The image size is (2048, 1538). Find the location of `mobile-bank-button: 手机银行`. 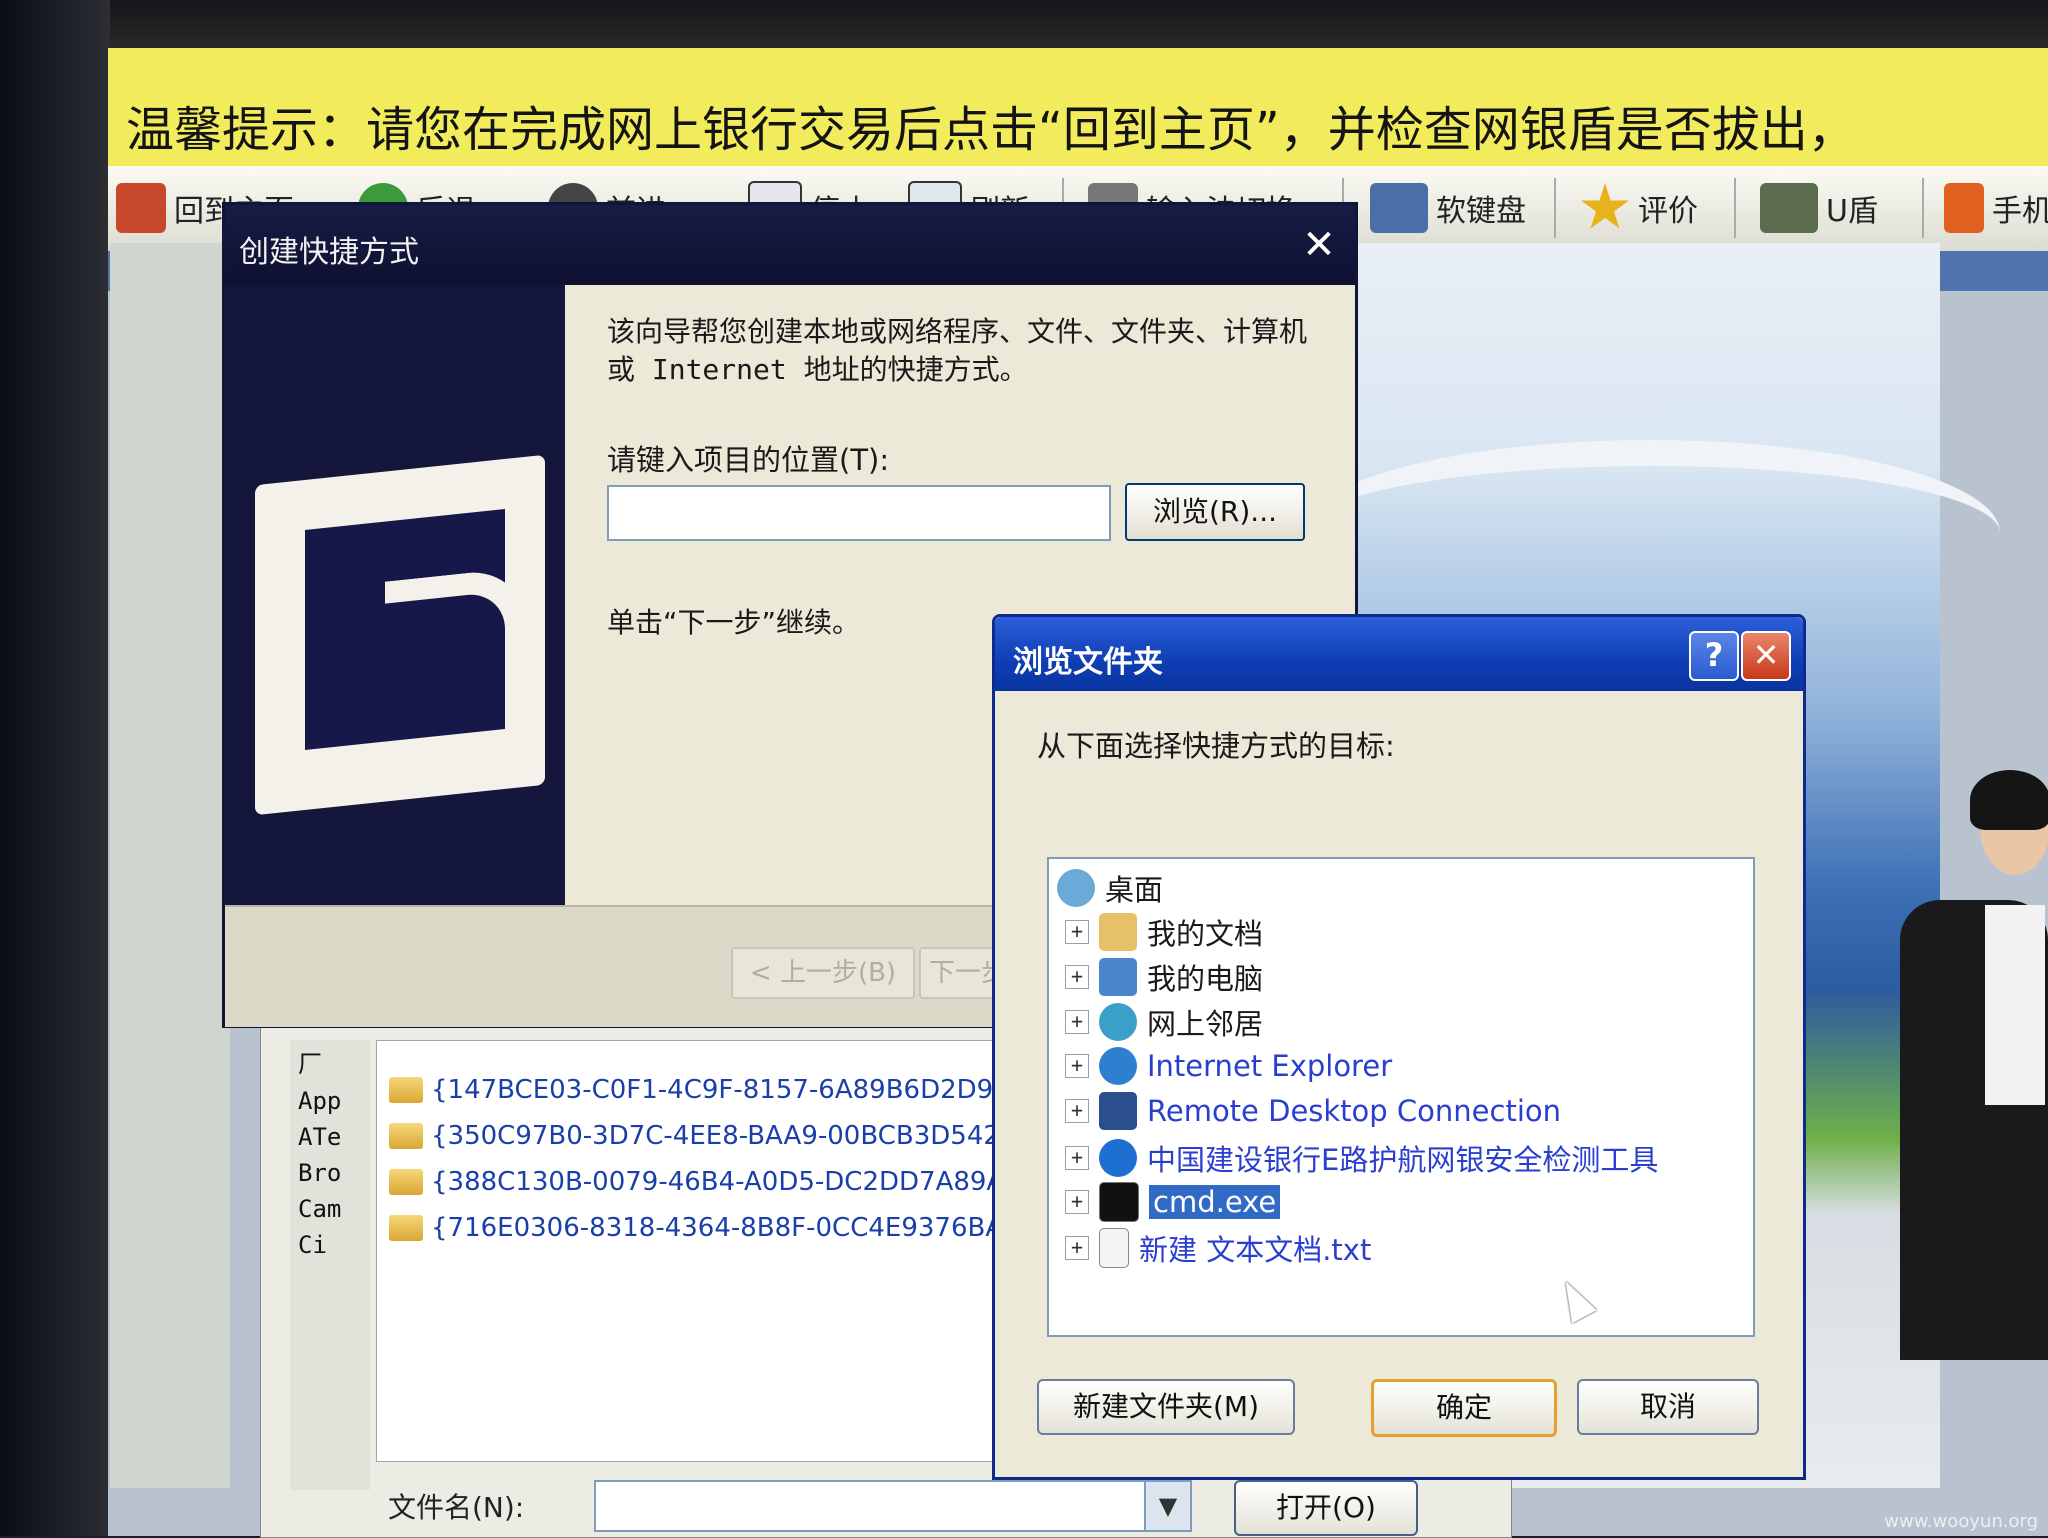

mobile-bank-button: 手机银行 is located at coordinates (1996, 208).